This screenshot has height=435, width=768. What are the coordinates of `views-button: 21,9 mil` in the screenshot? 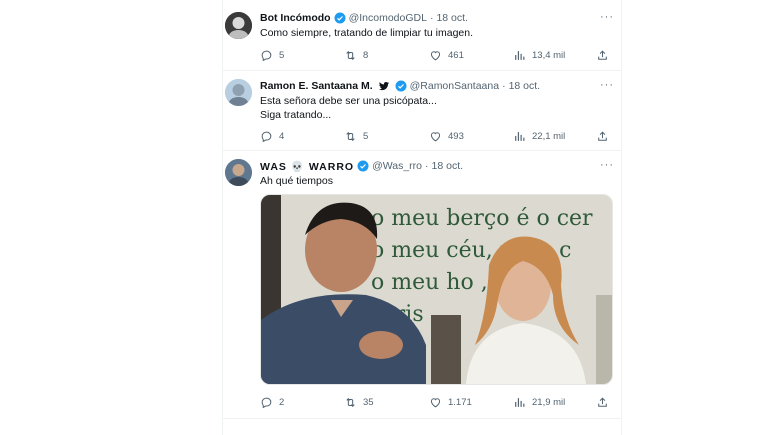 It's located at (539, 402).